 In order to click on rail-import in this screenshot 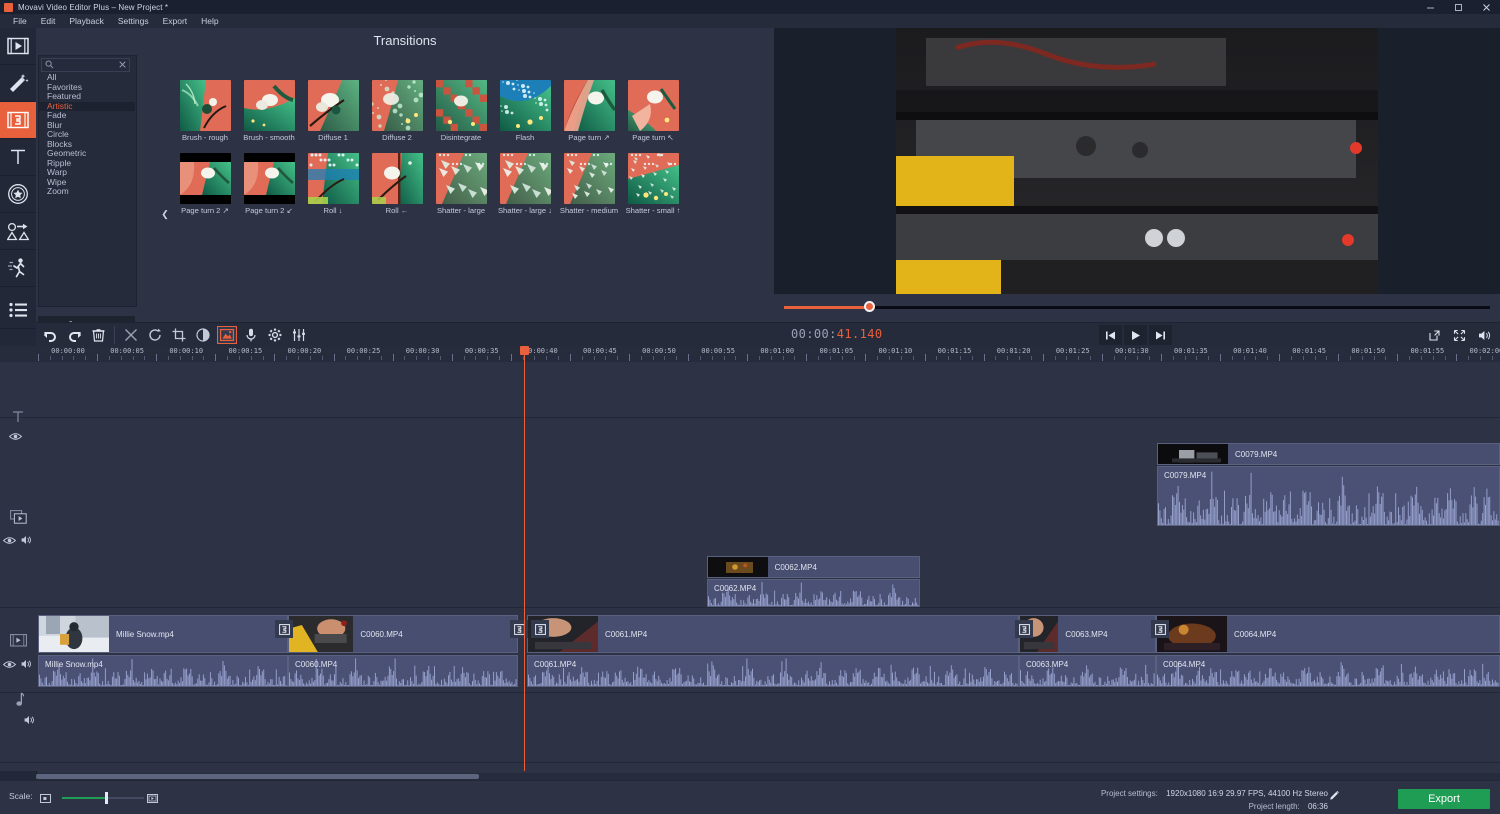, I will do `click(18, 46)`.